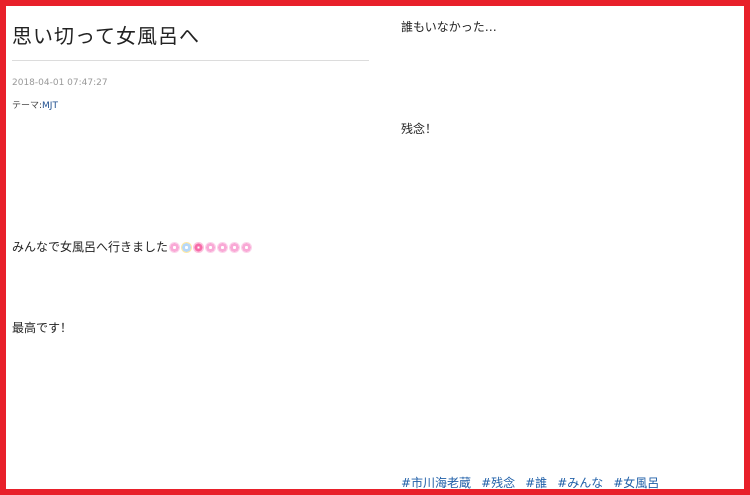 This screenshot has width=750, height=495. I want to click on hashtag-list: #市川海老蔵 #残念 #誰 #みんな #女風呂, so click(530, 481).